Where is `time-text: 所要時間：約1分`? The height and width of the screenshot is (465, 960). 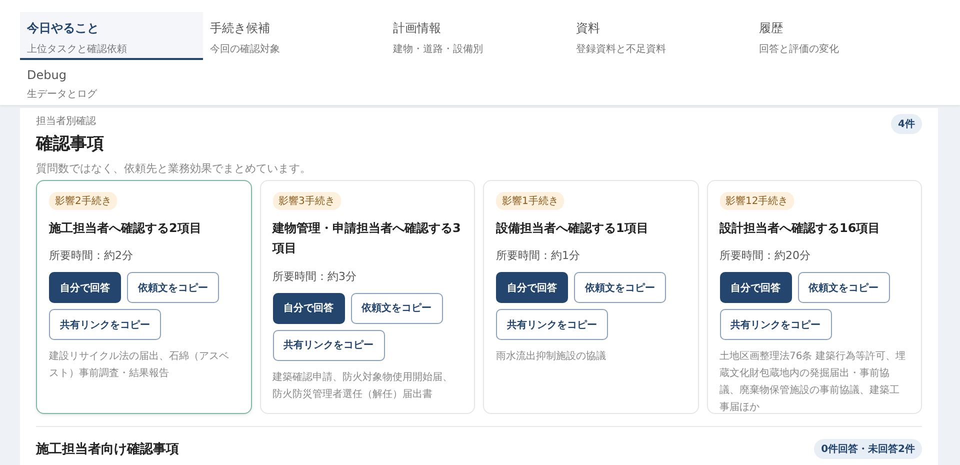 time-text: 所要時間：約1分 is located at coordinates (538, 256).